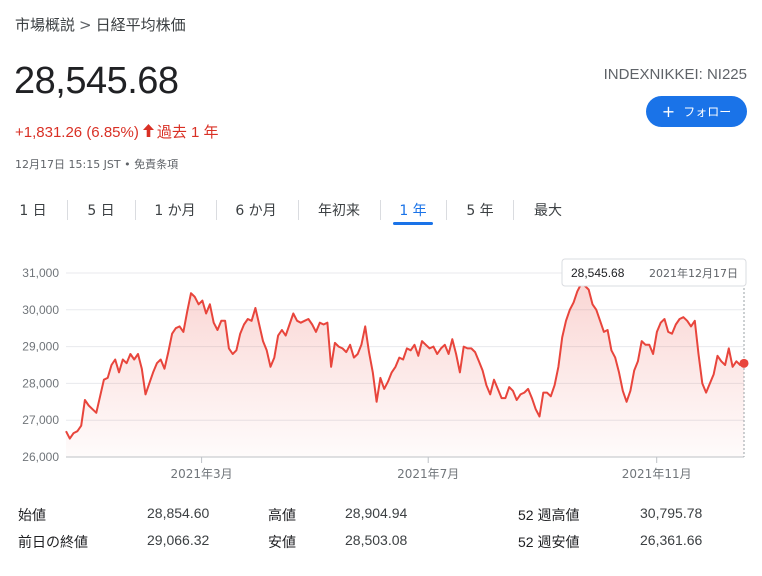 The height and width of the screenshot is (576, 762). I want to click on stat-52w-high-value: 30,795.78, so click(671, 513).